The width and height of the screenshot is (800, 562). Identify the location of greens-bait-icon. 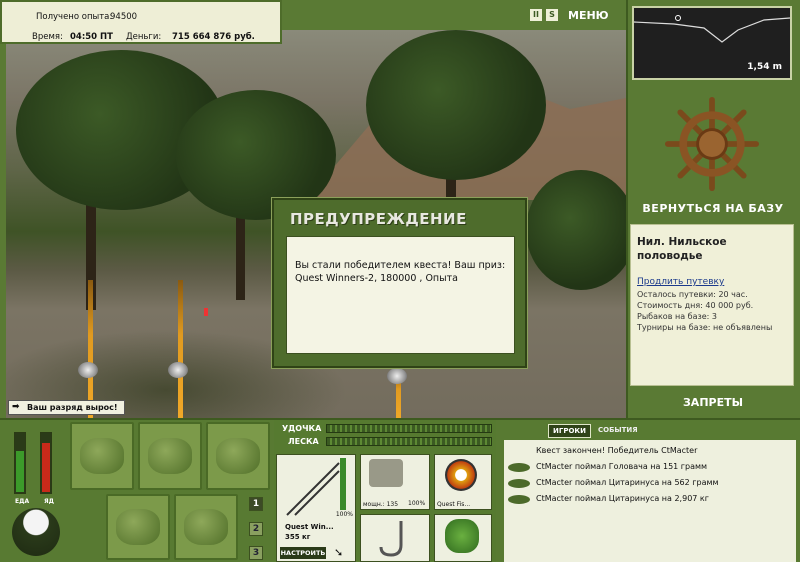
(462, 536).